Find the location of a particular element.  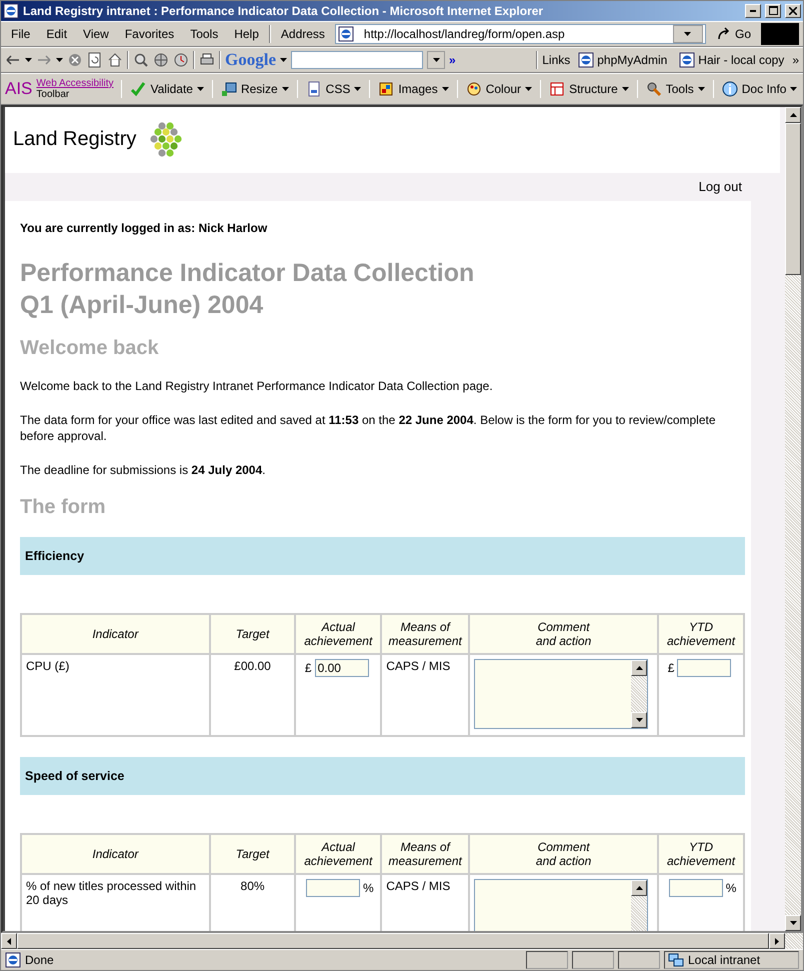

refresh-icon is located at coordinates (95, 60).